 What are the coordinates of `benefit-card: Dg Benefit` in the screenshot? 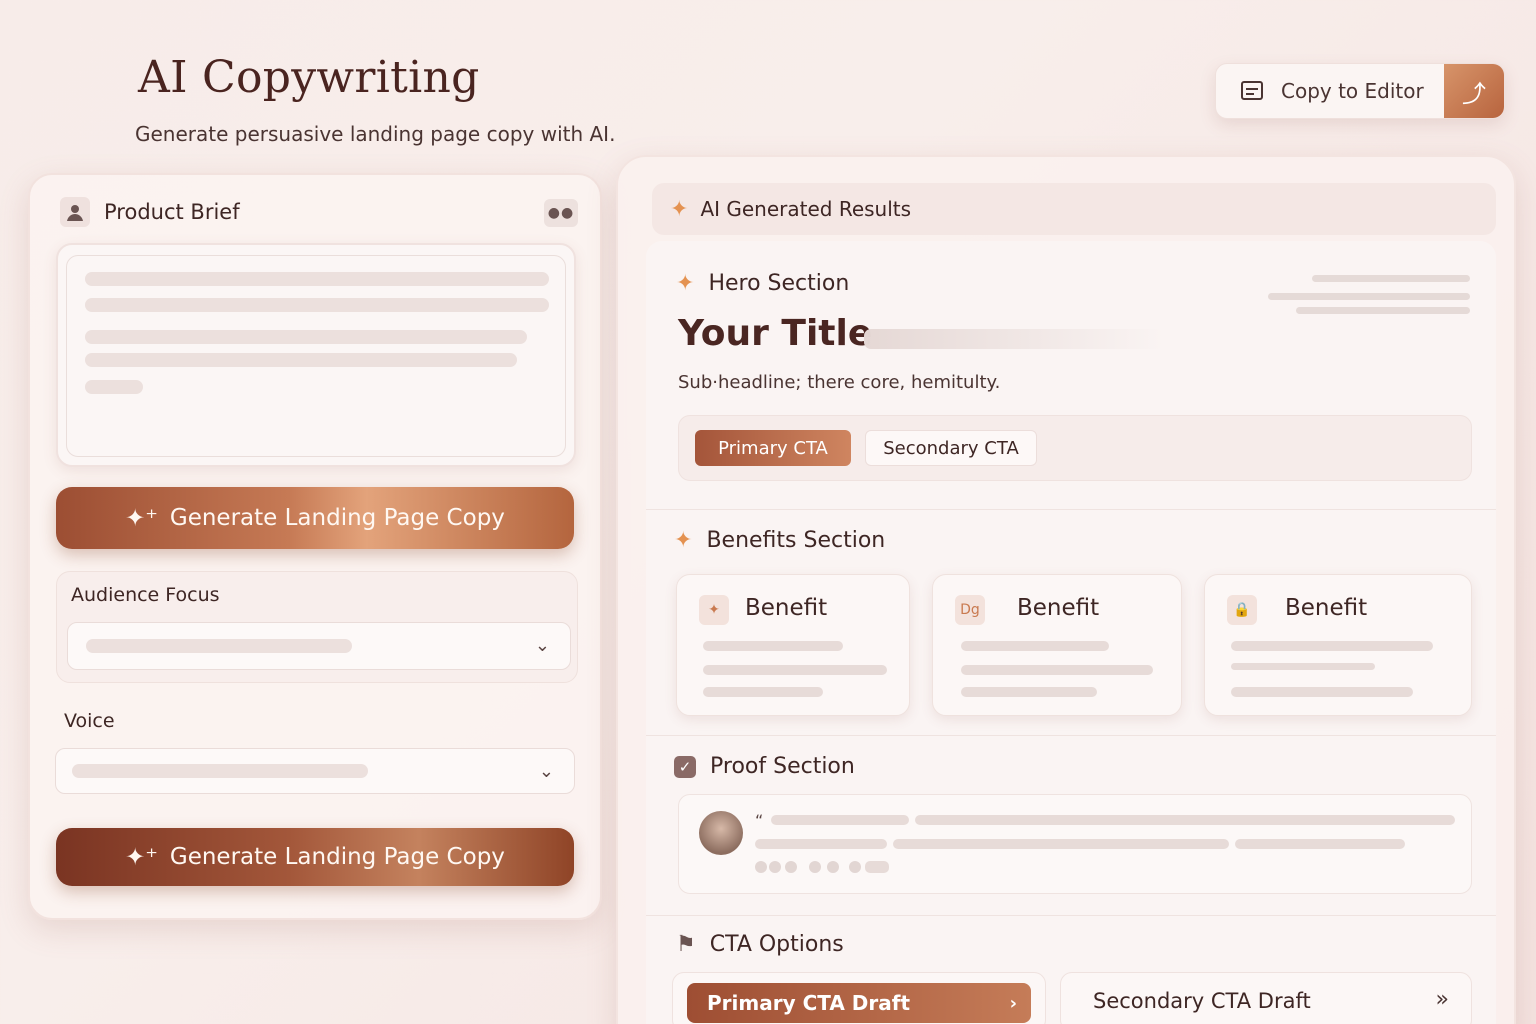 It's located at (1057, 645).